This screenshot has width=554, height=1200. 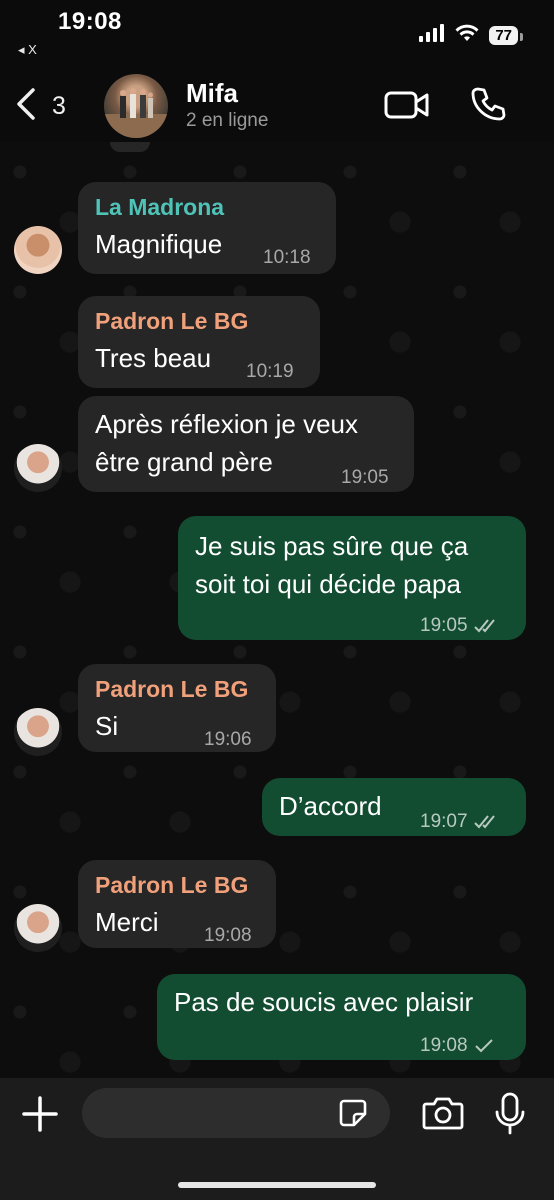 I want to click on chat-header: 3 Mifa 2 en ligne, so click(x=277, y=104).